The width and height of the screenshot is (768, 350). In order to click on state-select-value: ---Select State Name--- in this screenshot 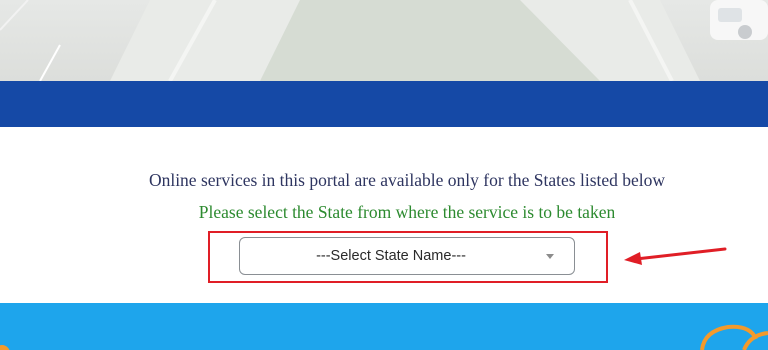, I will do `click(391, 256)`.